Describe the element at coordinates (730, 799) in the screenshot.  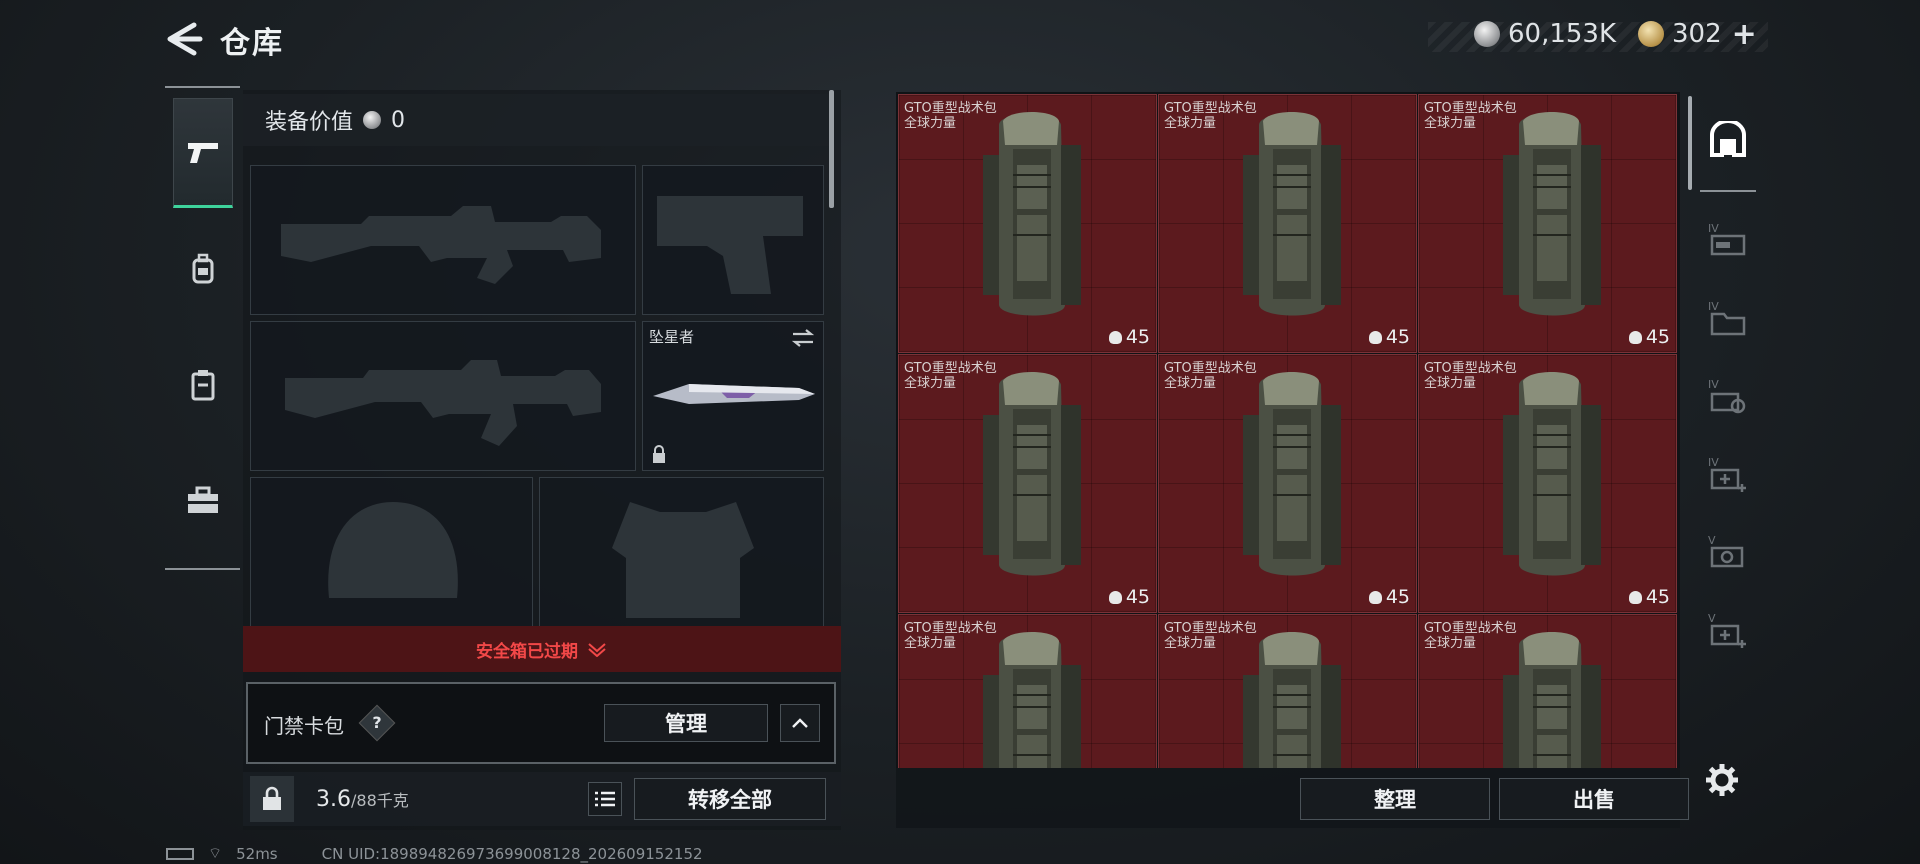
I see `transfer-all-button: 转移全部` at that location.